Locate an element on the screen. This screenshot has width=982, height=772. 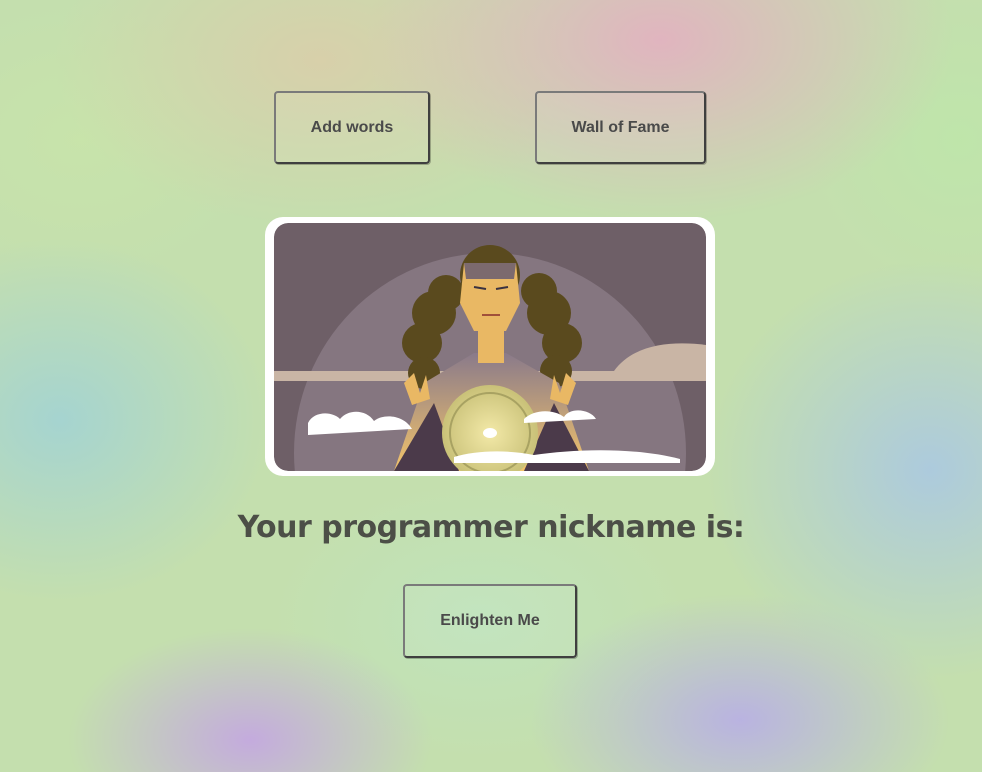
enlighten-me-button: Enlighten Me is located at coordinates (490, 621).